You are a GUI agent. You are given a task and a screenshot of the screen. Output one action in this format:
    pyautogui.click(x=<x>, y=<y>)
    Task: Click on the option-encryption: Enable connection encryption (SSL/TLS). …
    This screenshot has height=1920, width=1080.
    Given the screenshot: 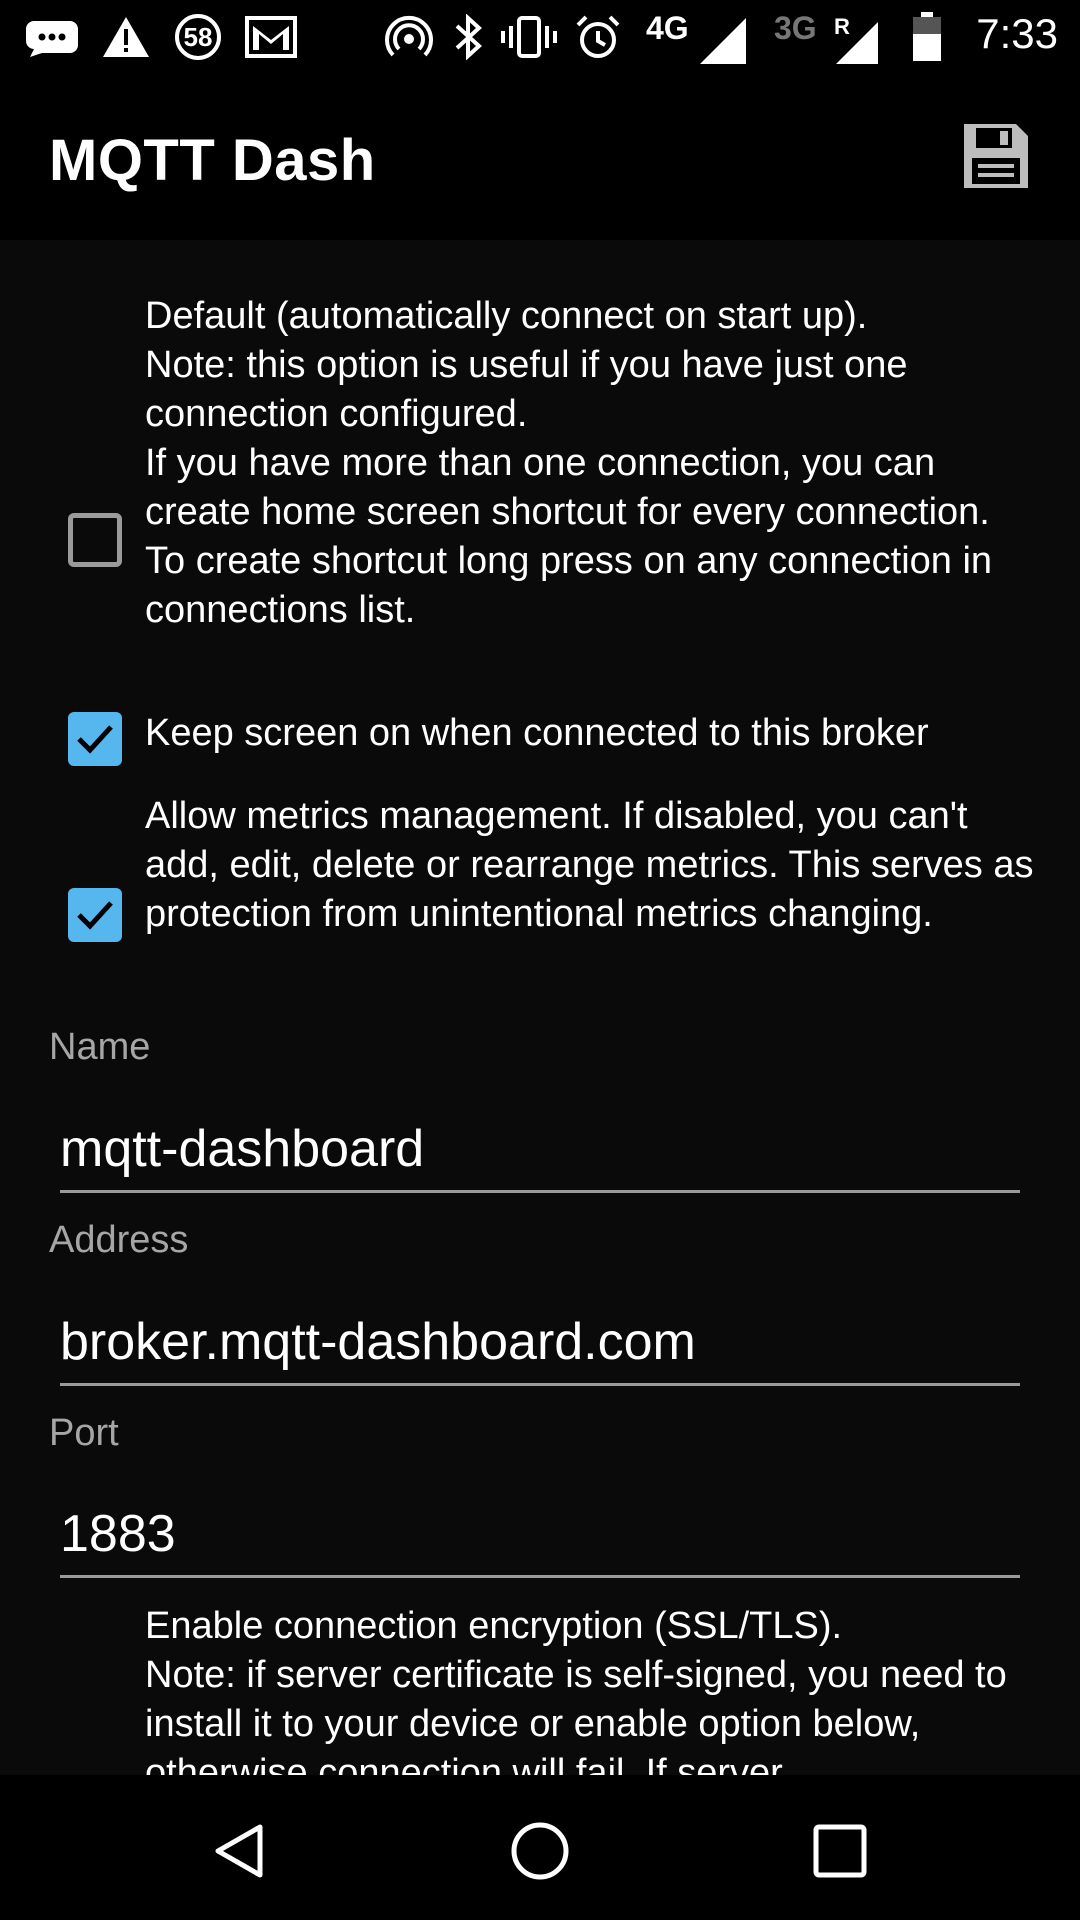 What is the action you would take?
    pyautogui.click(x=540, y=1688)
    